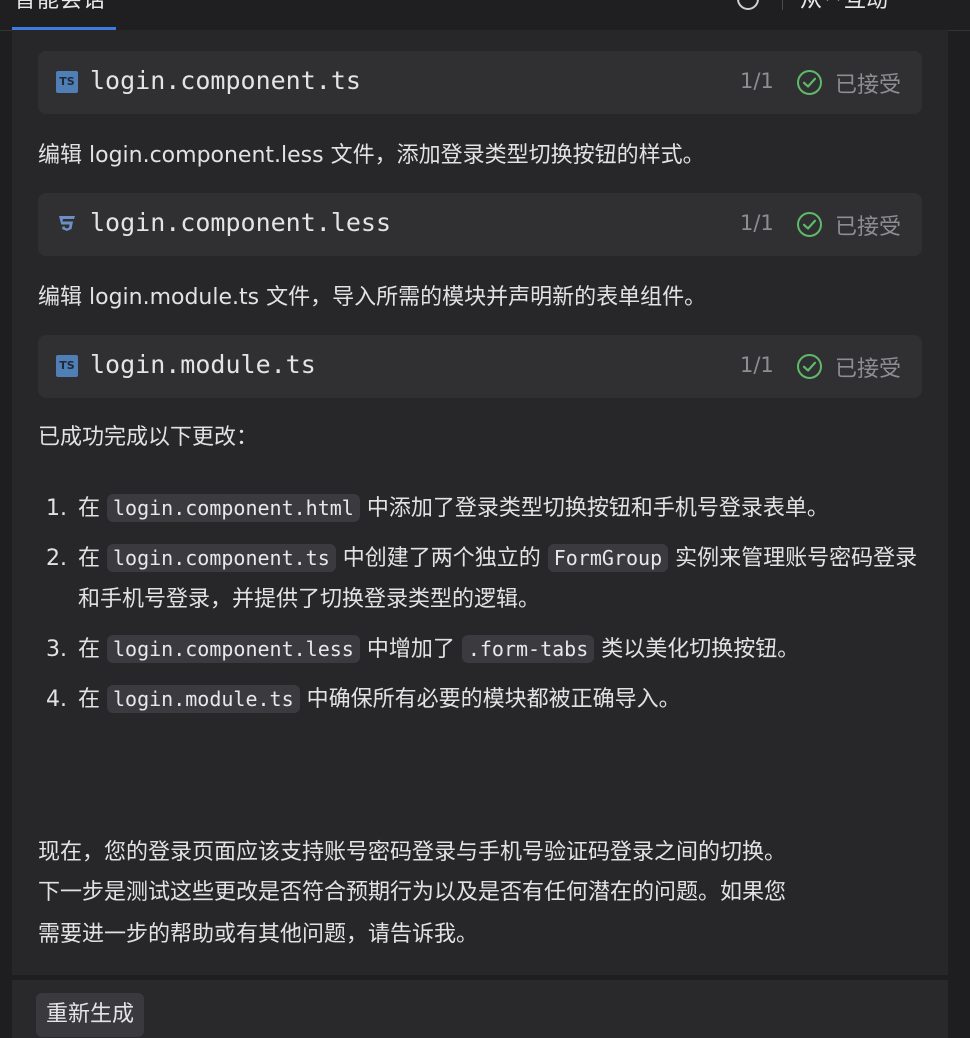 The image size is (970, 1038). I want to click on clock-icon, so click(748, 5).